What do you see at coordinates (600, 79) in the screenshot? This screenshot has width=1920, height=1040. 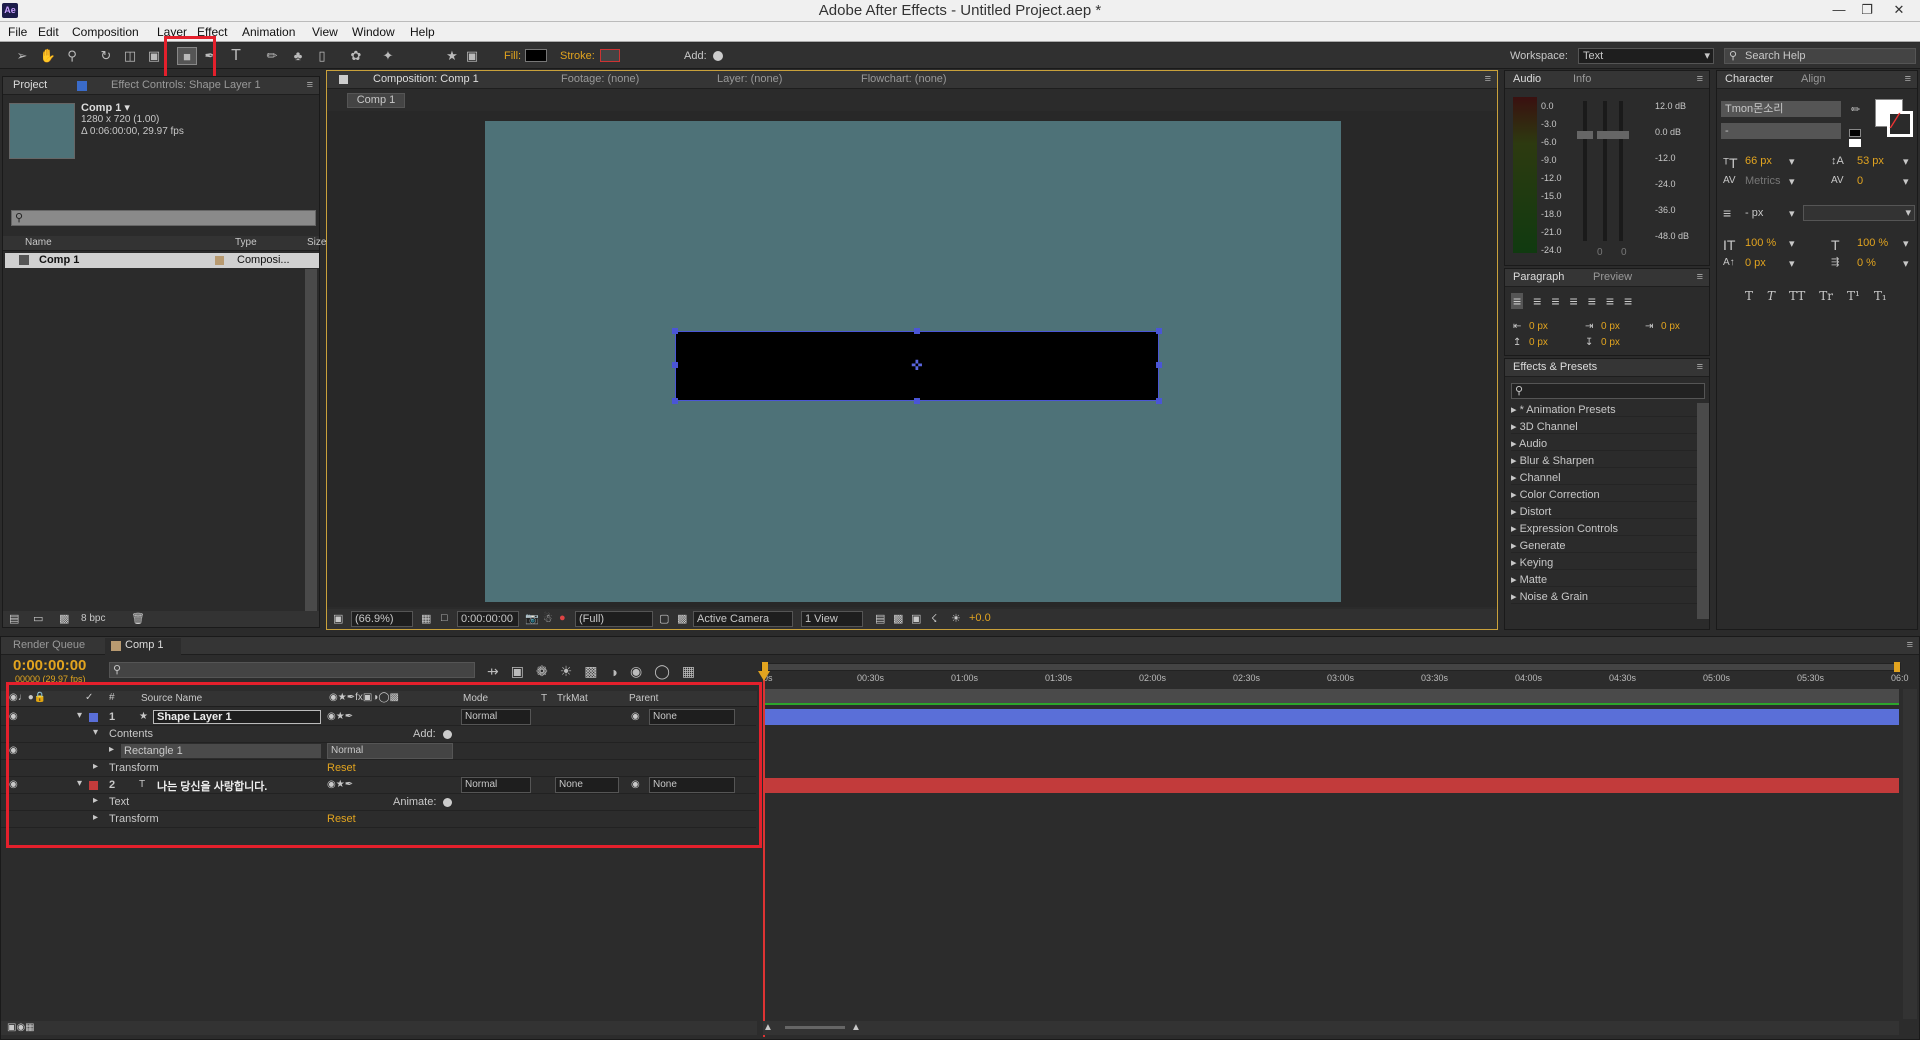 I see `tab-footage: Footage: (none)` at bounding box center [600, 79].